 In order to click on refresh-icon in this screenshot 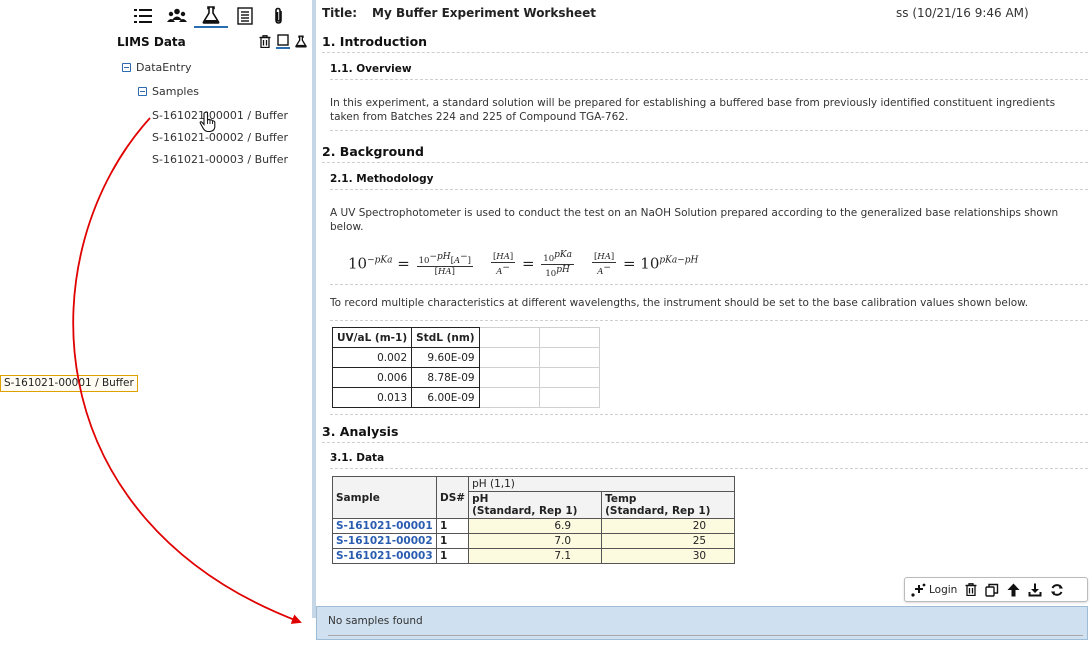, I will do `click(1057, 589)`.